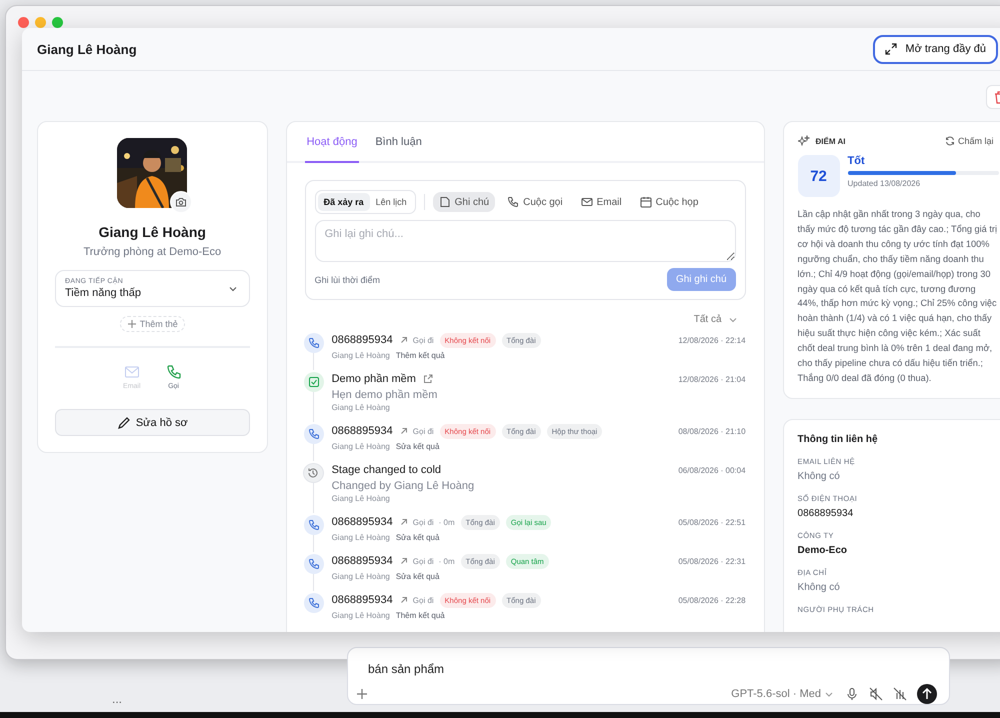 The height and width of the screenshot is (718, 1000). Describe the element at coordinates (648, 676) in the screenshot. I see `chat-composer: bán sản phẩm GPT-5.6-sol · Med` at that location.